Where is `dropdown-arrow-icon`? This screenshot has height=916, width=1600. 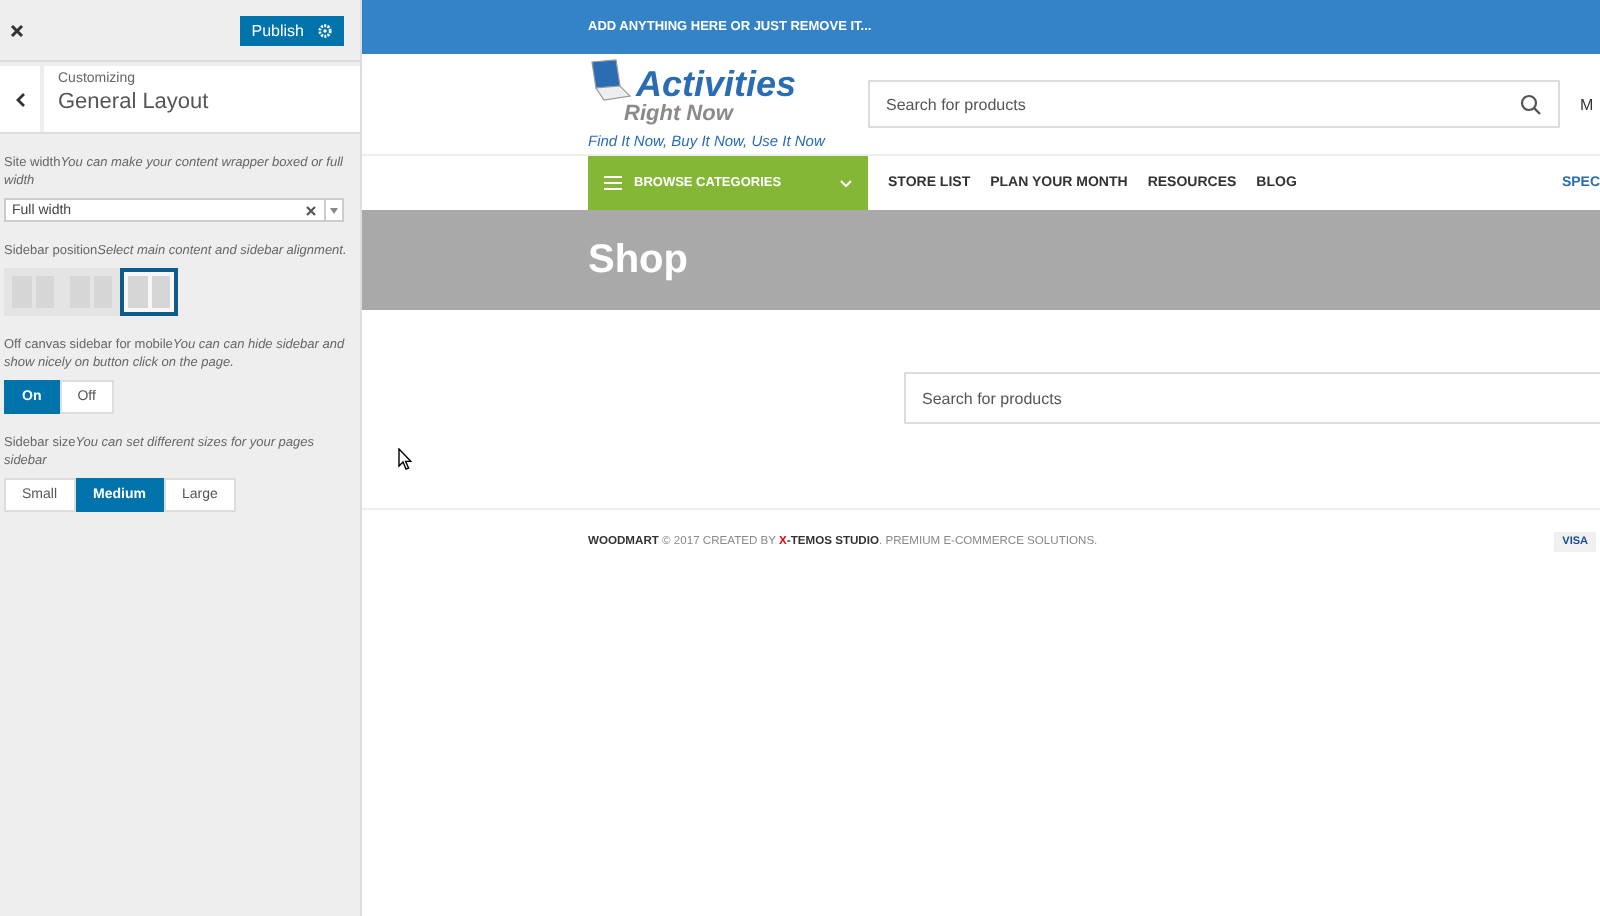
dropdown-arrow-icon is located at coordinates (334, 210).